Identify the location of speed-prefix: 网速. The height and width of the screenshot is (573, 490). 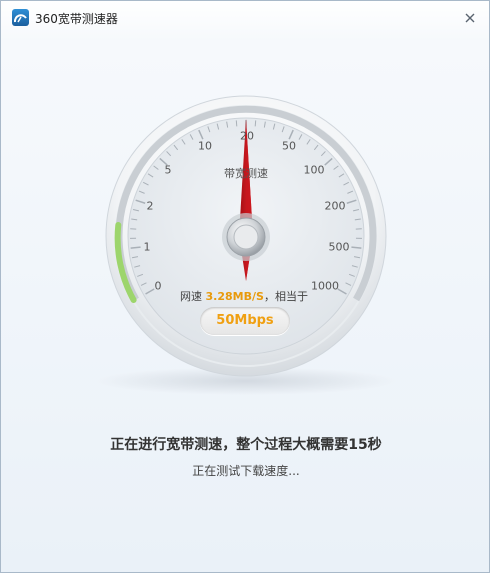
(191, 296).